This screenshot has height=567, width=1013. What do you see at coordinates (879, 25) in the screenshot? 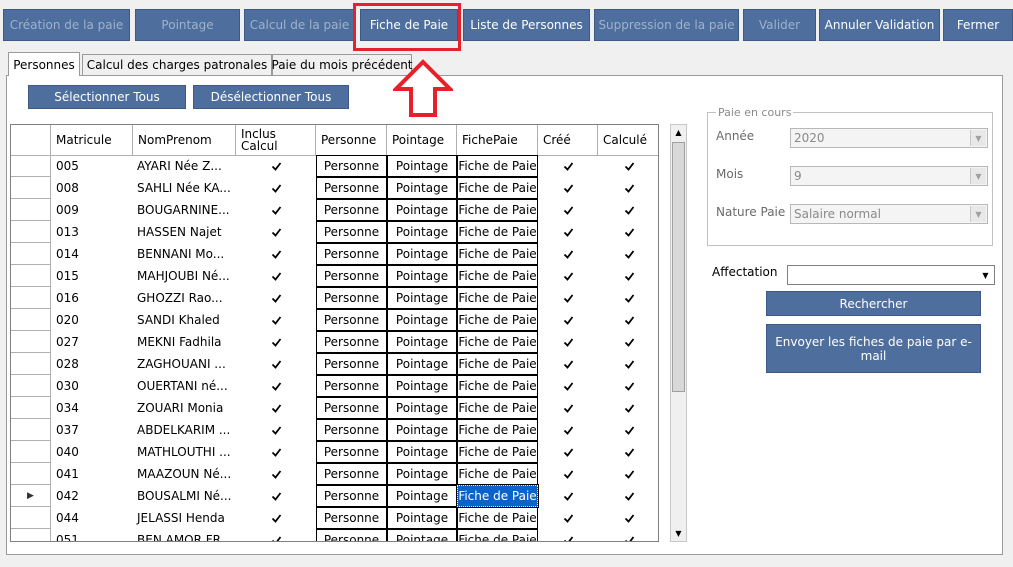
I see `annuler-validation-button: Annuler Validation` at bounding box center [879, 25].